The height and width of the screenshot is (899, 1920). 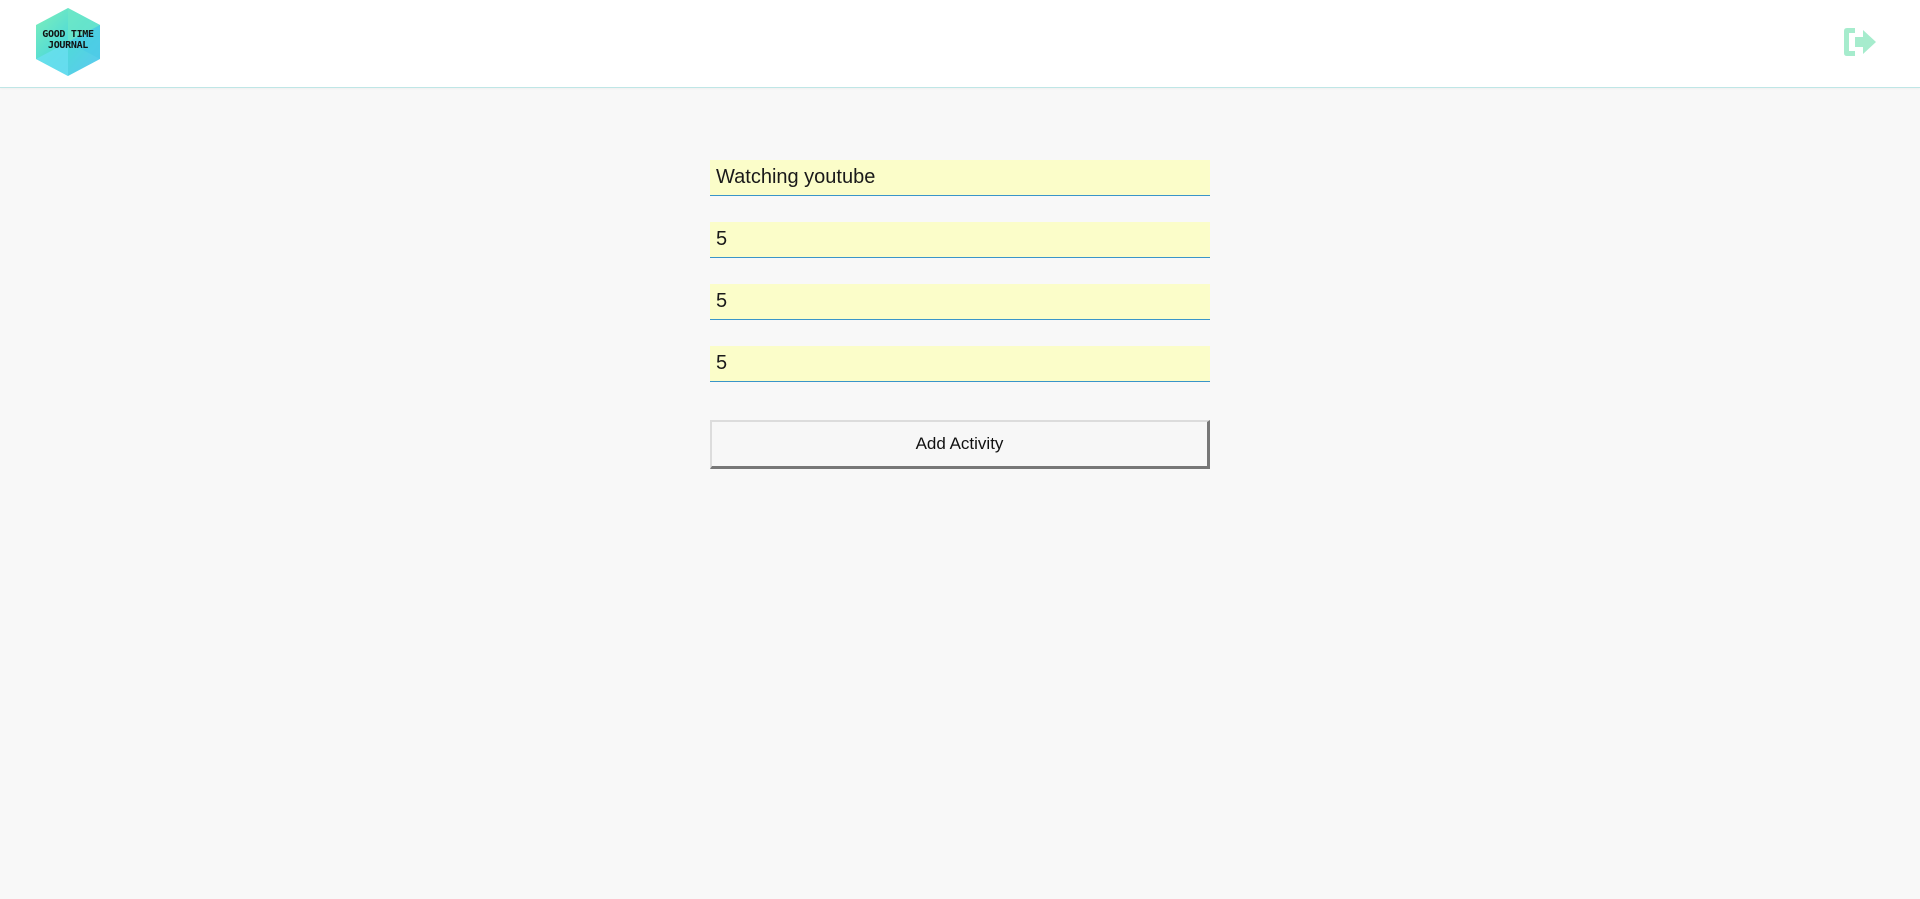 I want to click on logout-button, so click(x=1860, y=42).